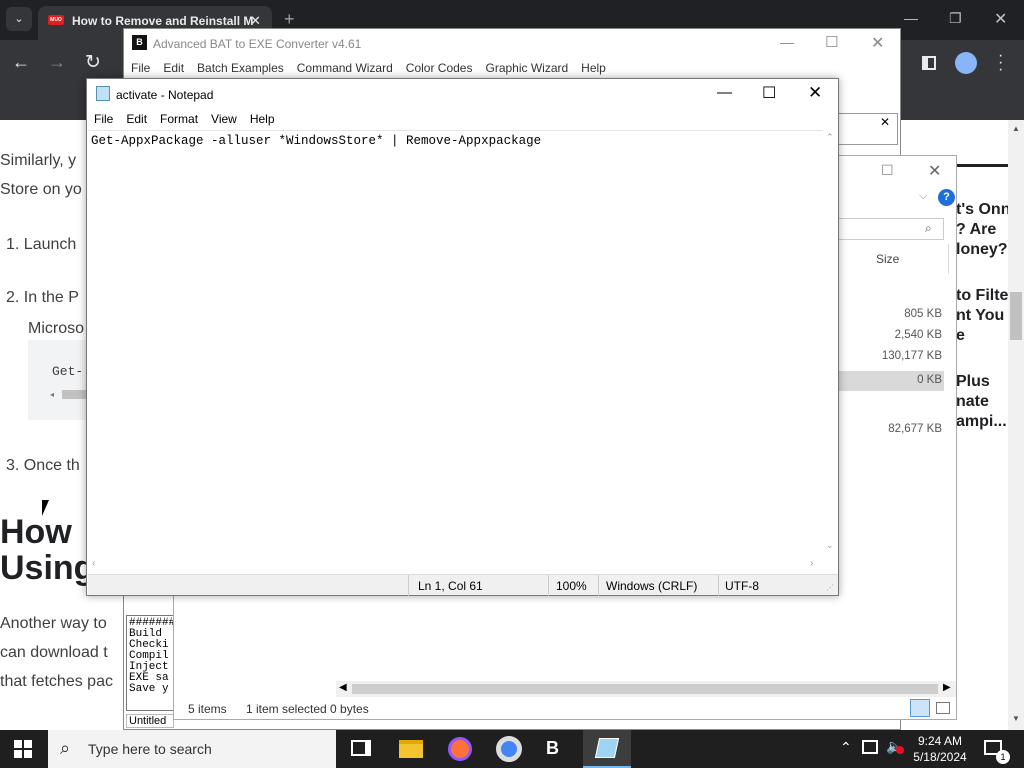 The width and height of the screenshot is (1024, 768). Describe the element at coordinates (946, 197) in the screenshot. I see `help-icon: ?` at that location.